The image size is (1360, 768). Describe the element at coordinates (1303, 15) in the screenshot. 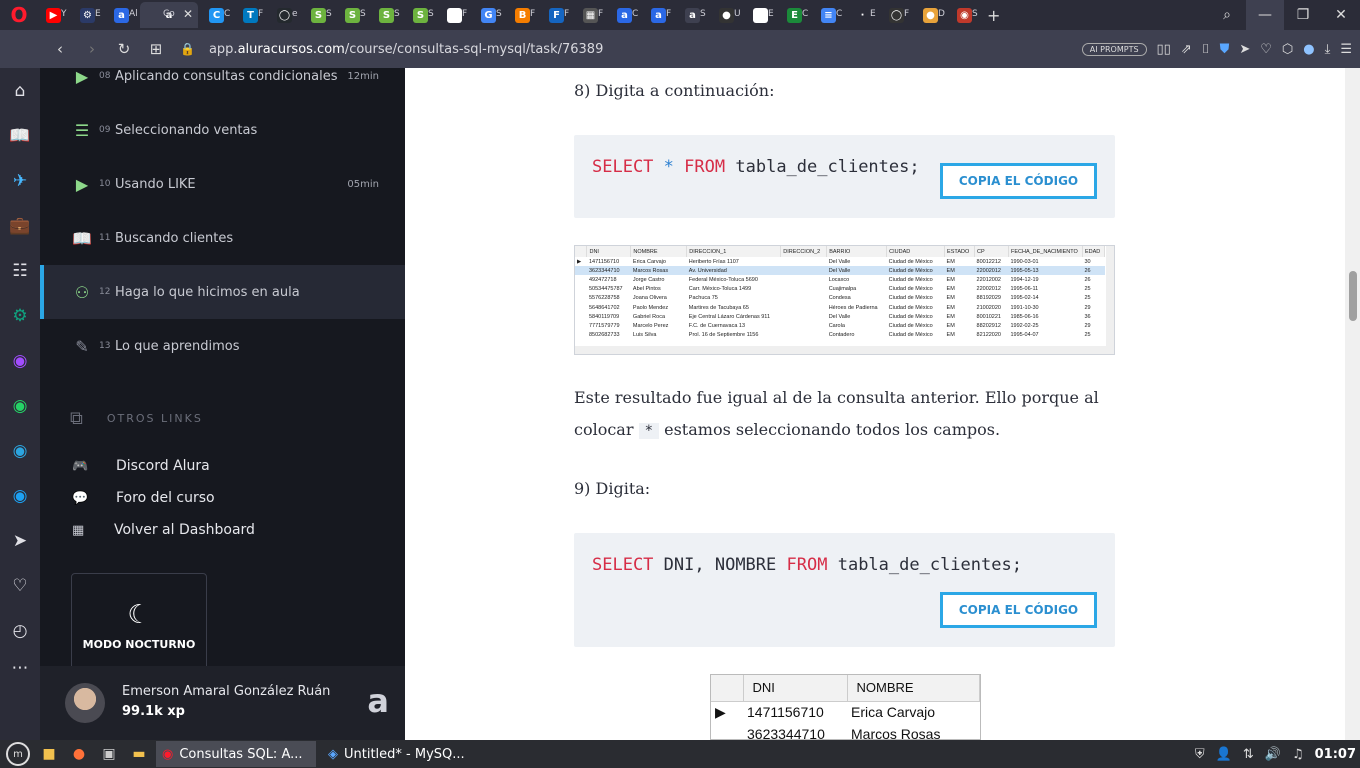

I see `restore-button: ❐` at that location.